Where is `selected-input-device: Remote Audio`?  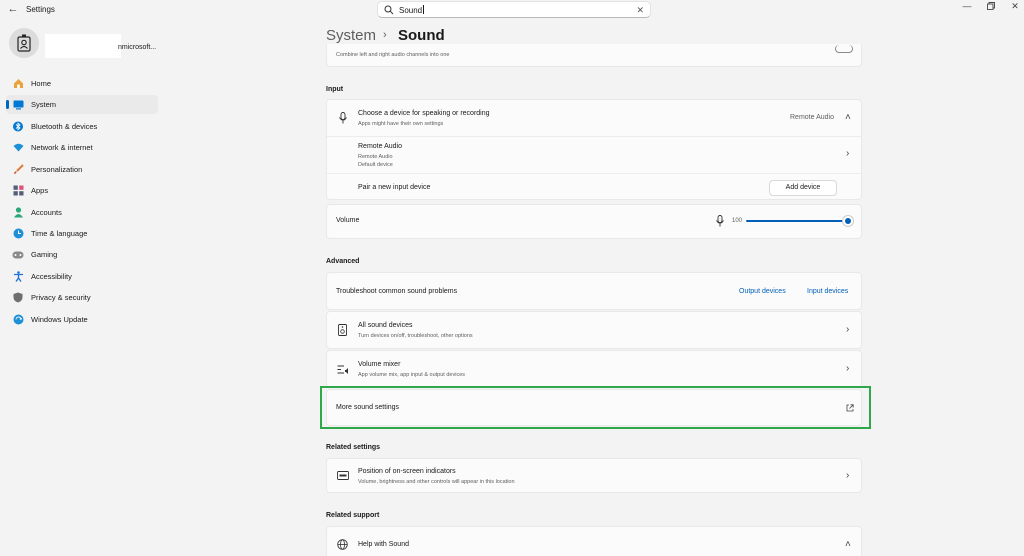 selected-input-device: Remote Audio is located at coordinates (812, 117).